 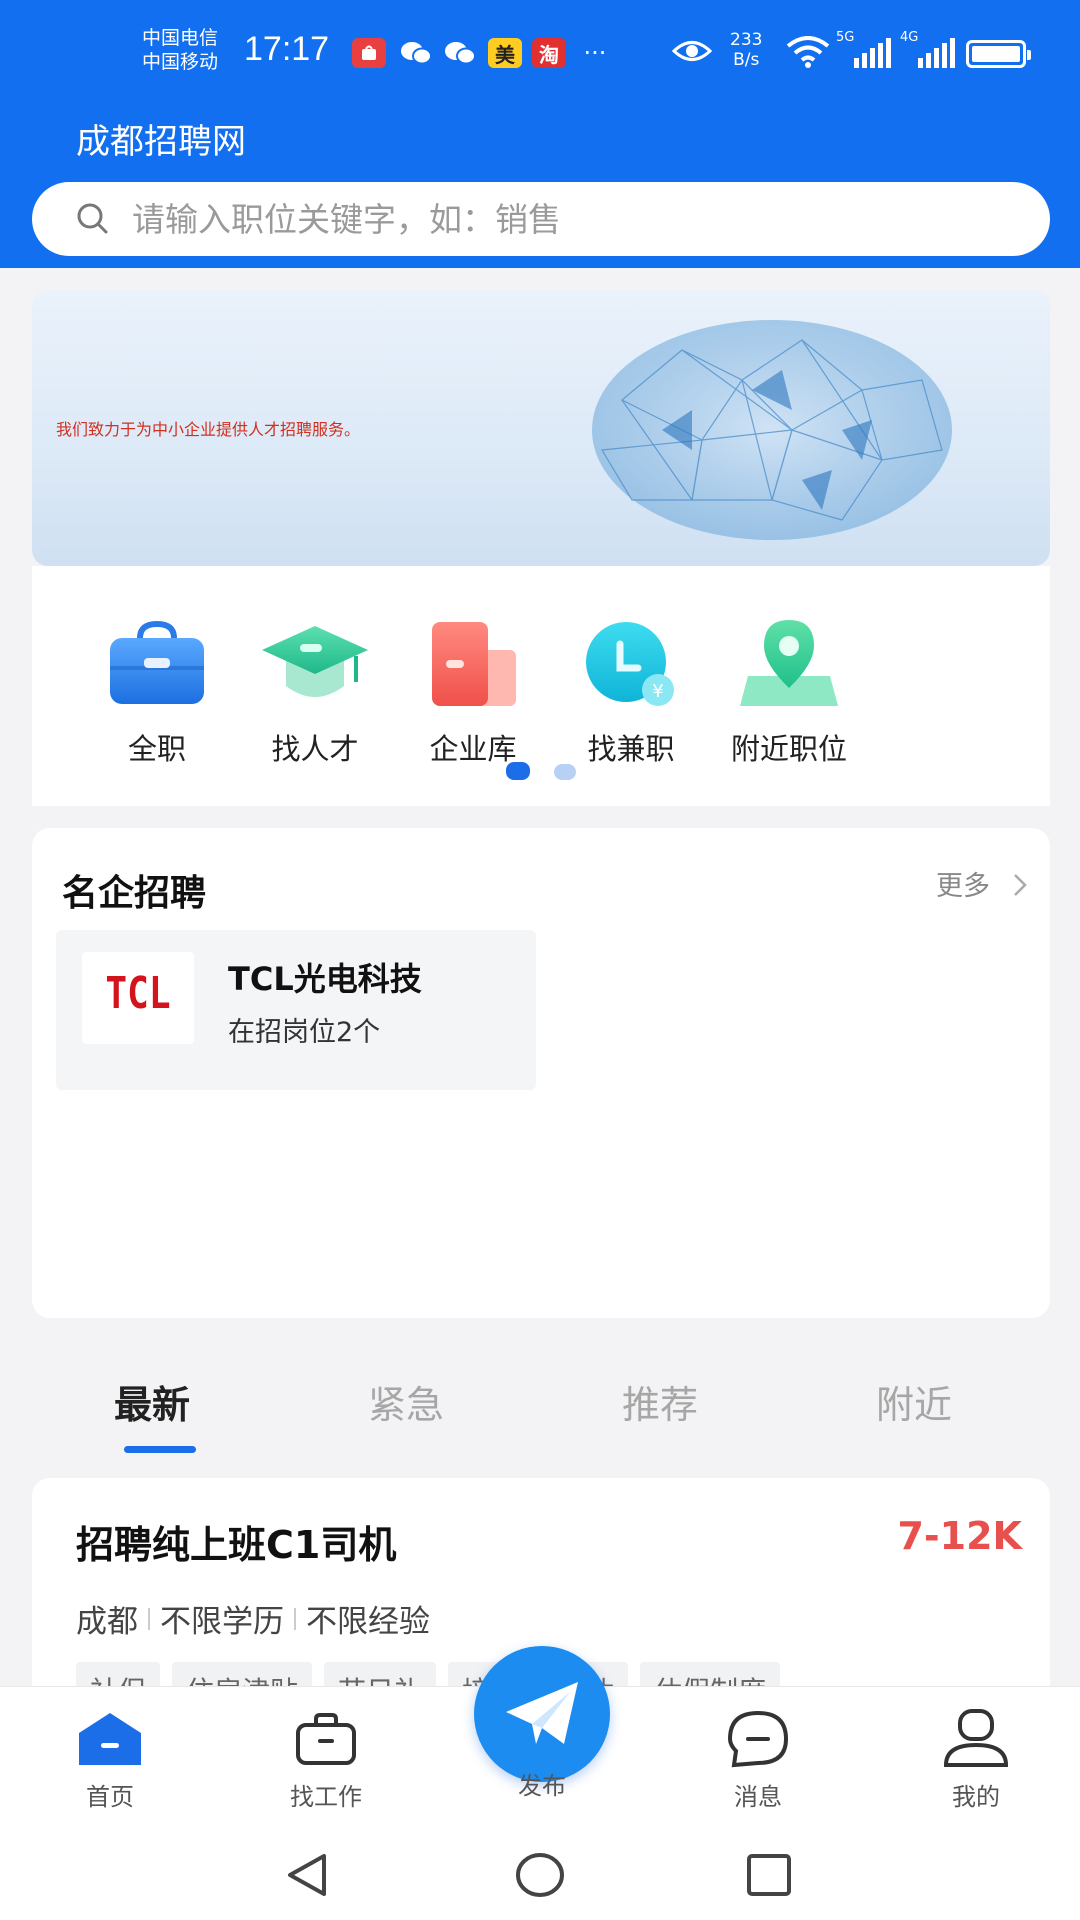 I want to click on home-icon, so click(x=110, y=1739).